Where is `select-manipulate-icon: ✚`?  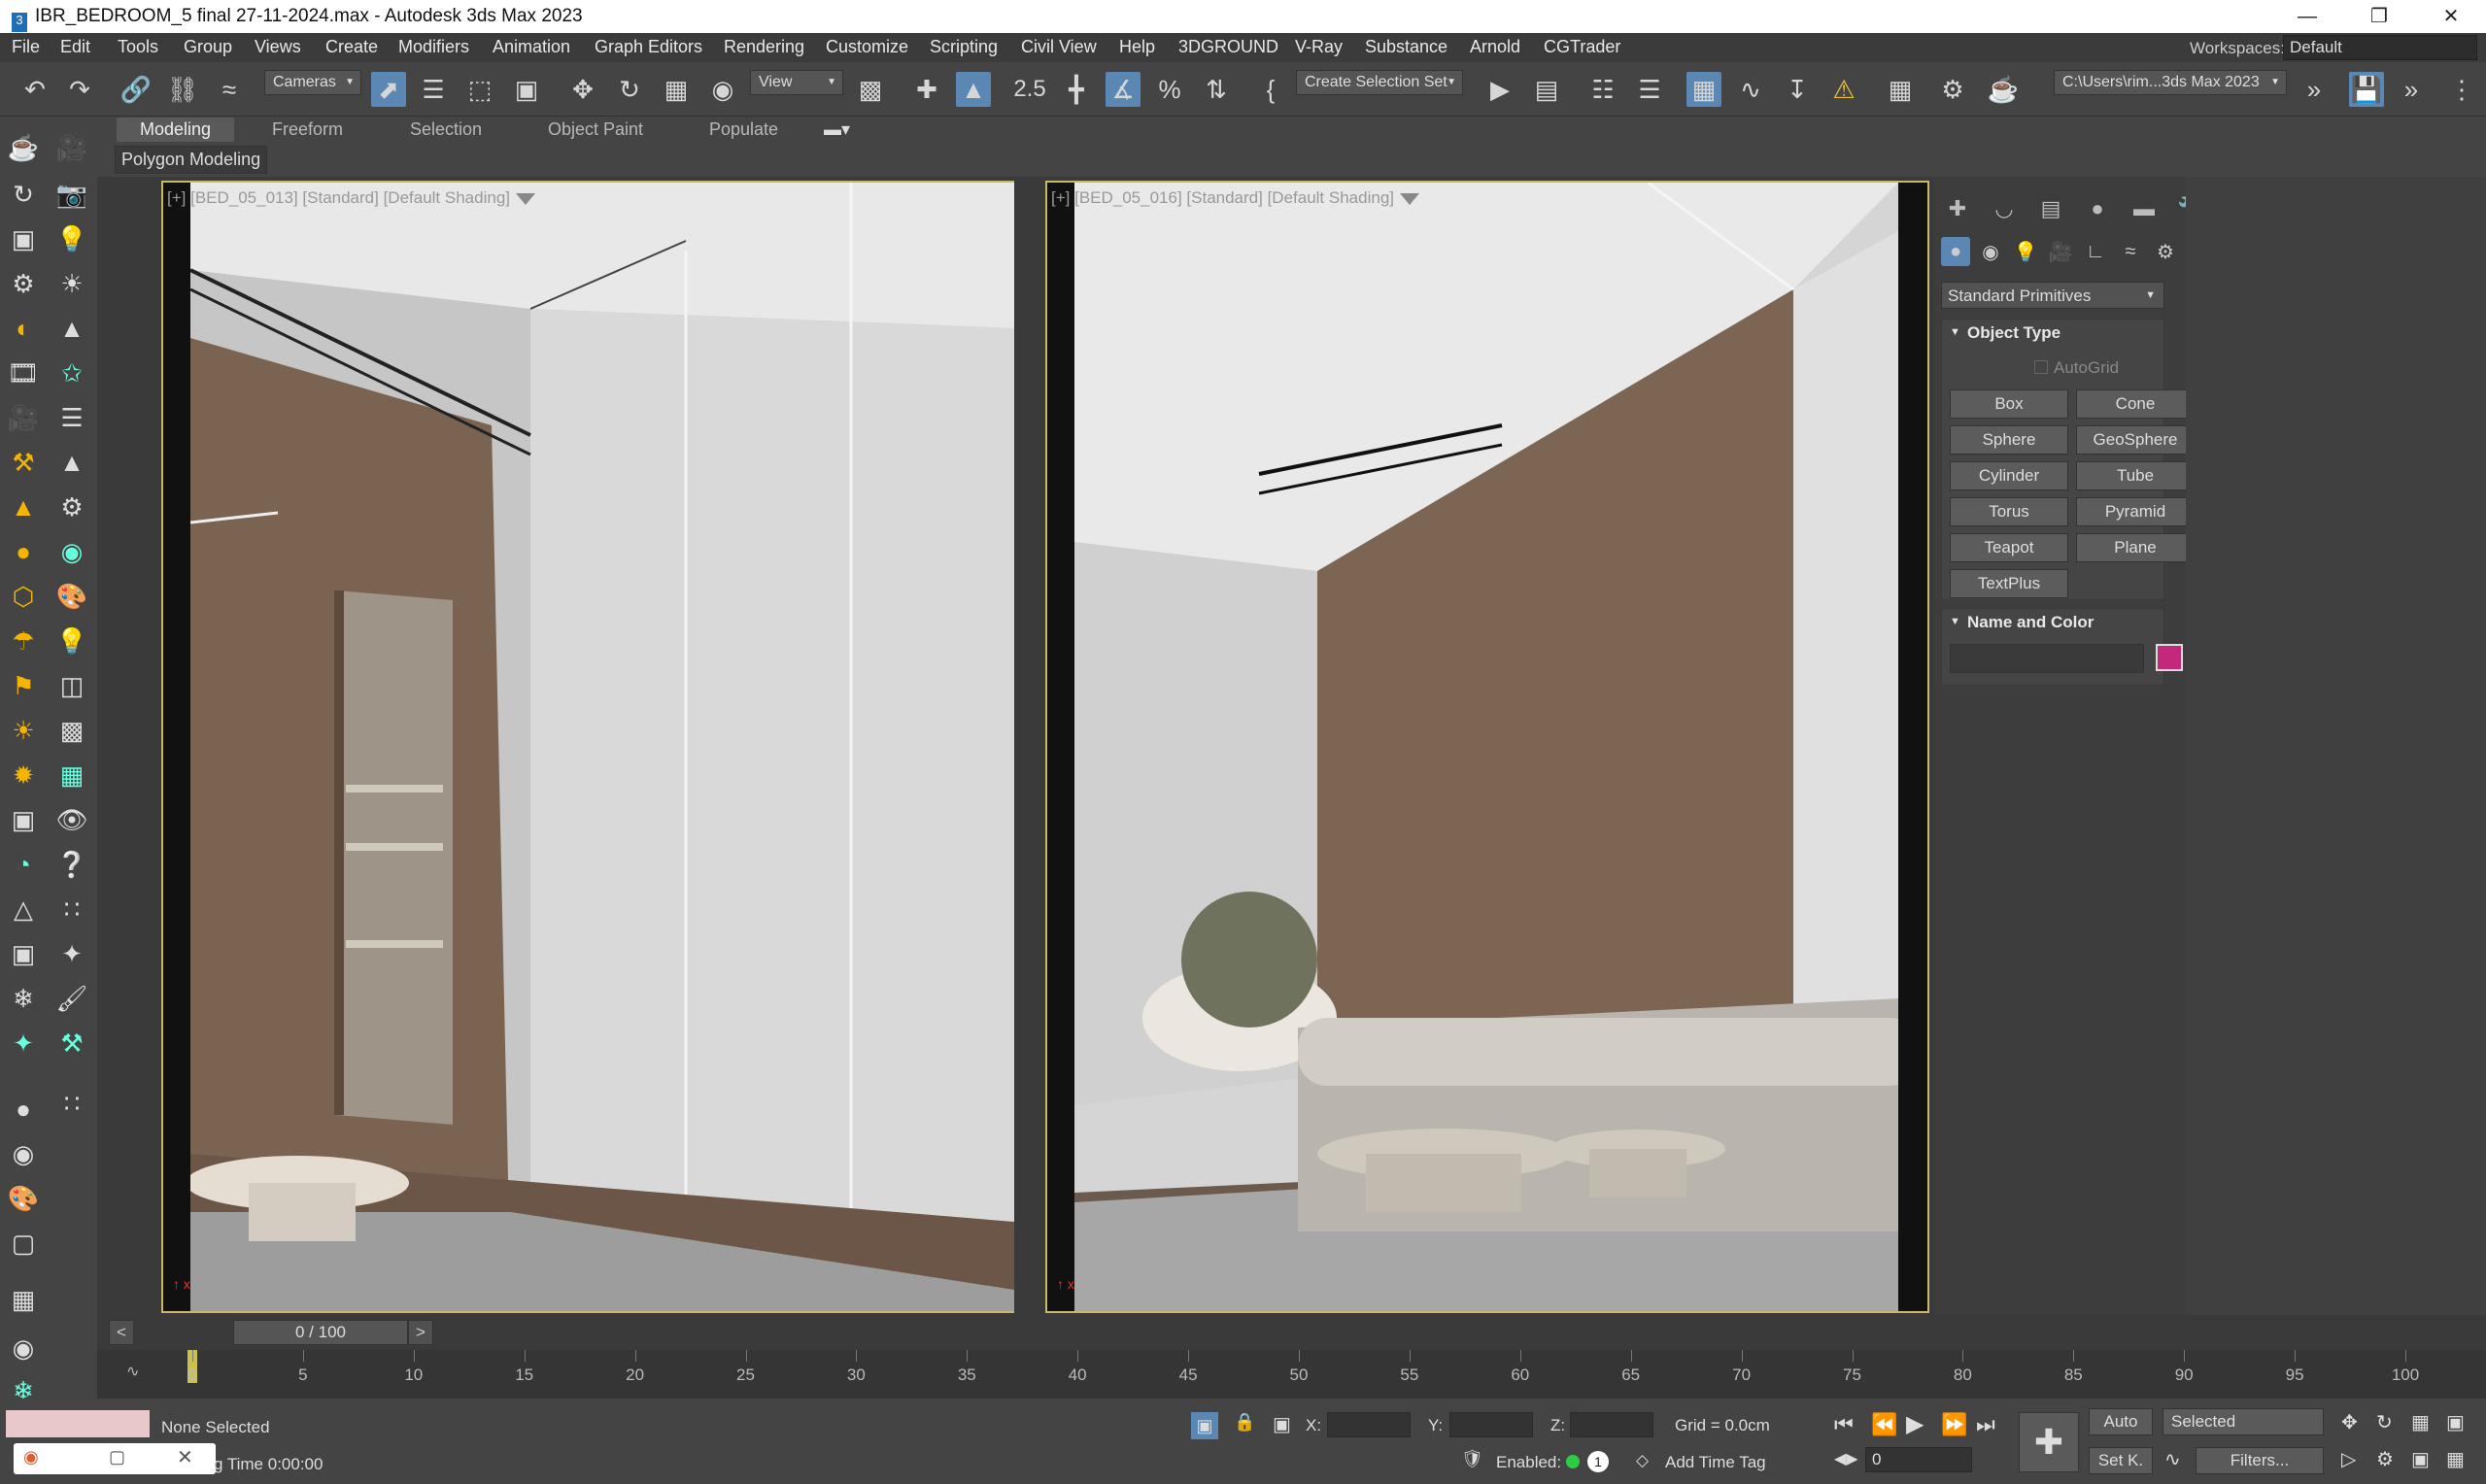
select-manipulate-icon: ✚ is located at coordinates (926, 90).